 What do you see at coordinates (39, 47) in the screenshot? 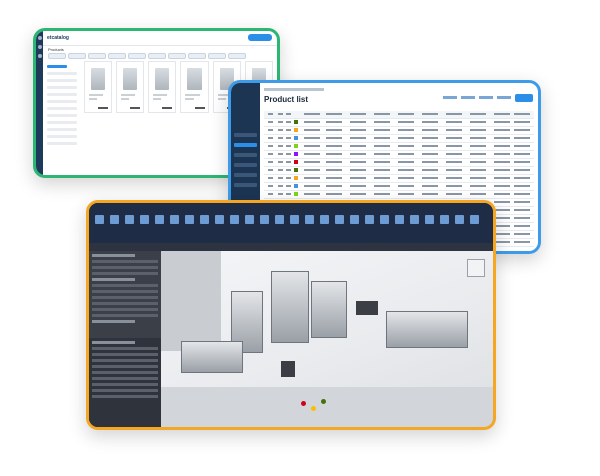
I see `menu-icon` at bounding box center [39, 47].